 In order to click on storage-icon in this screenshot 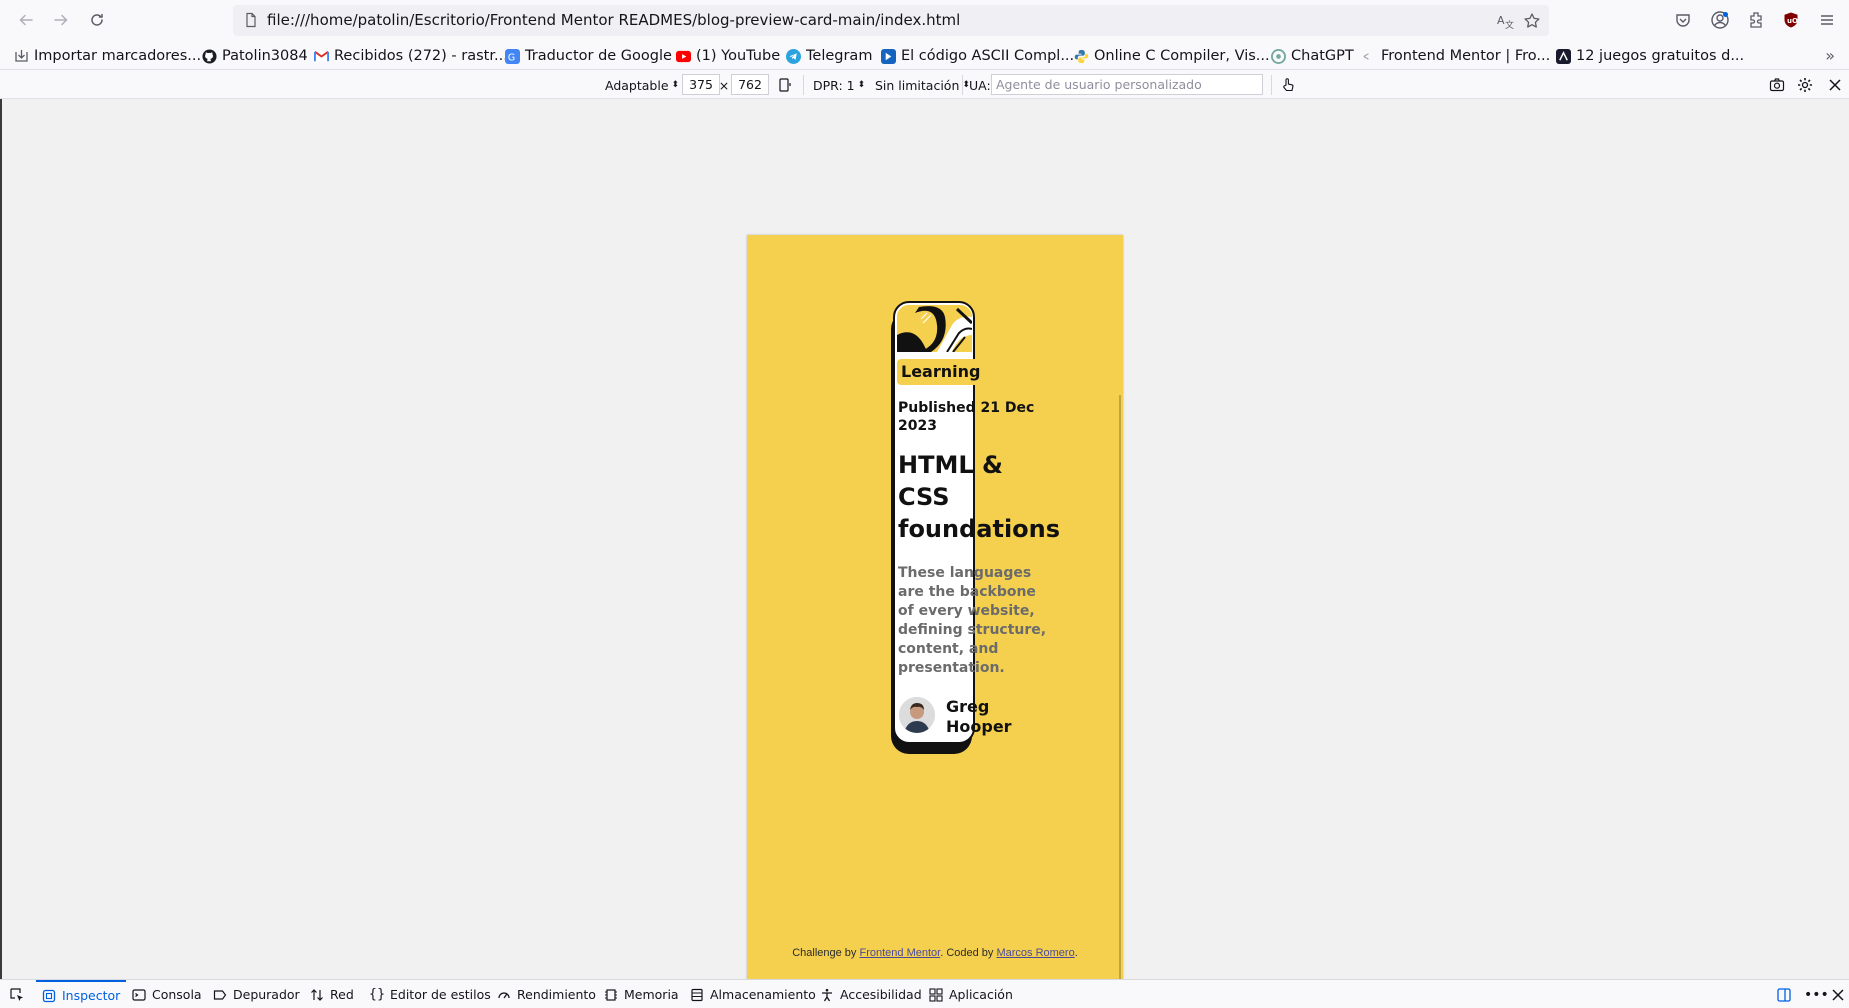, I will do `click(697, 994)`.